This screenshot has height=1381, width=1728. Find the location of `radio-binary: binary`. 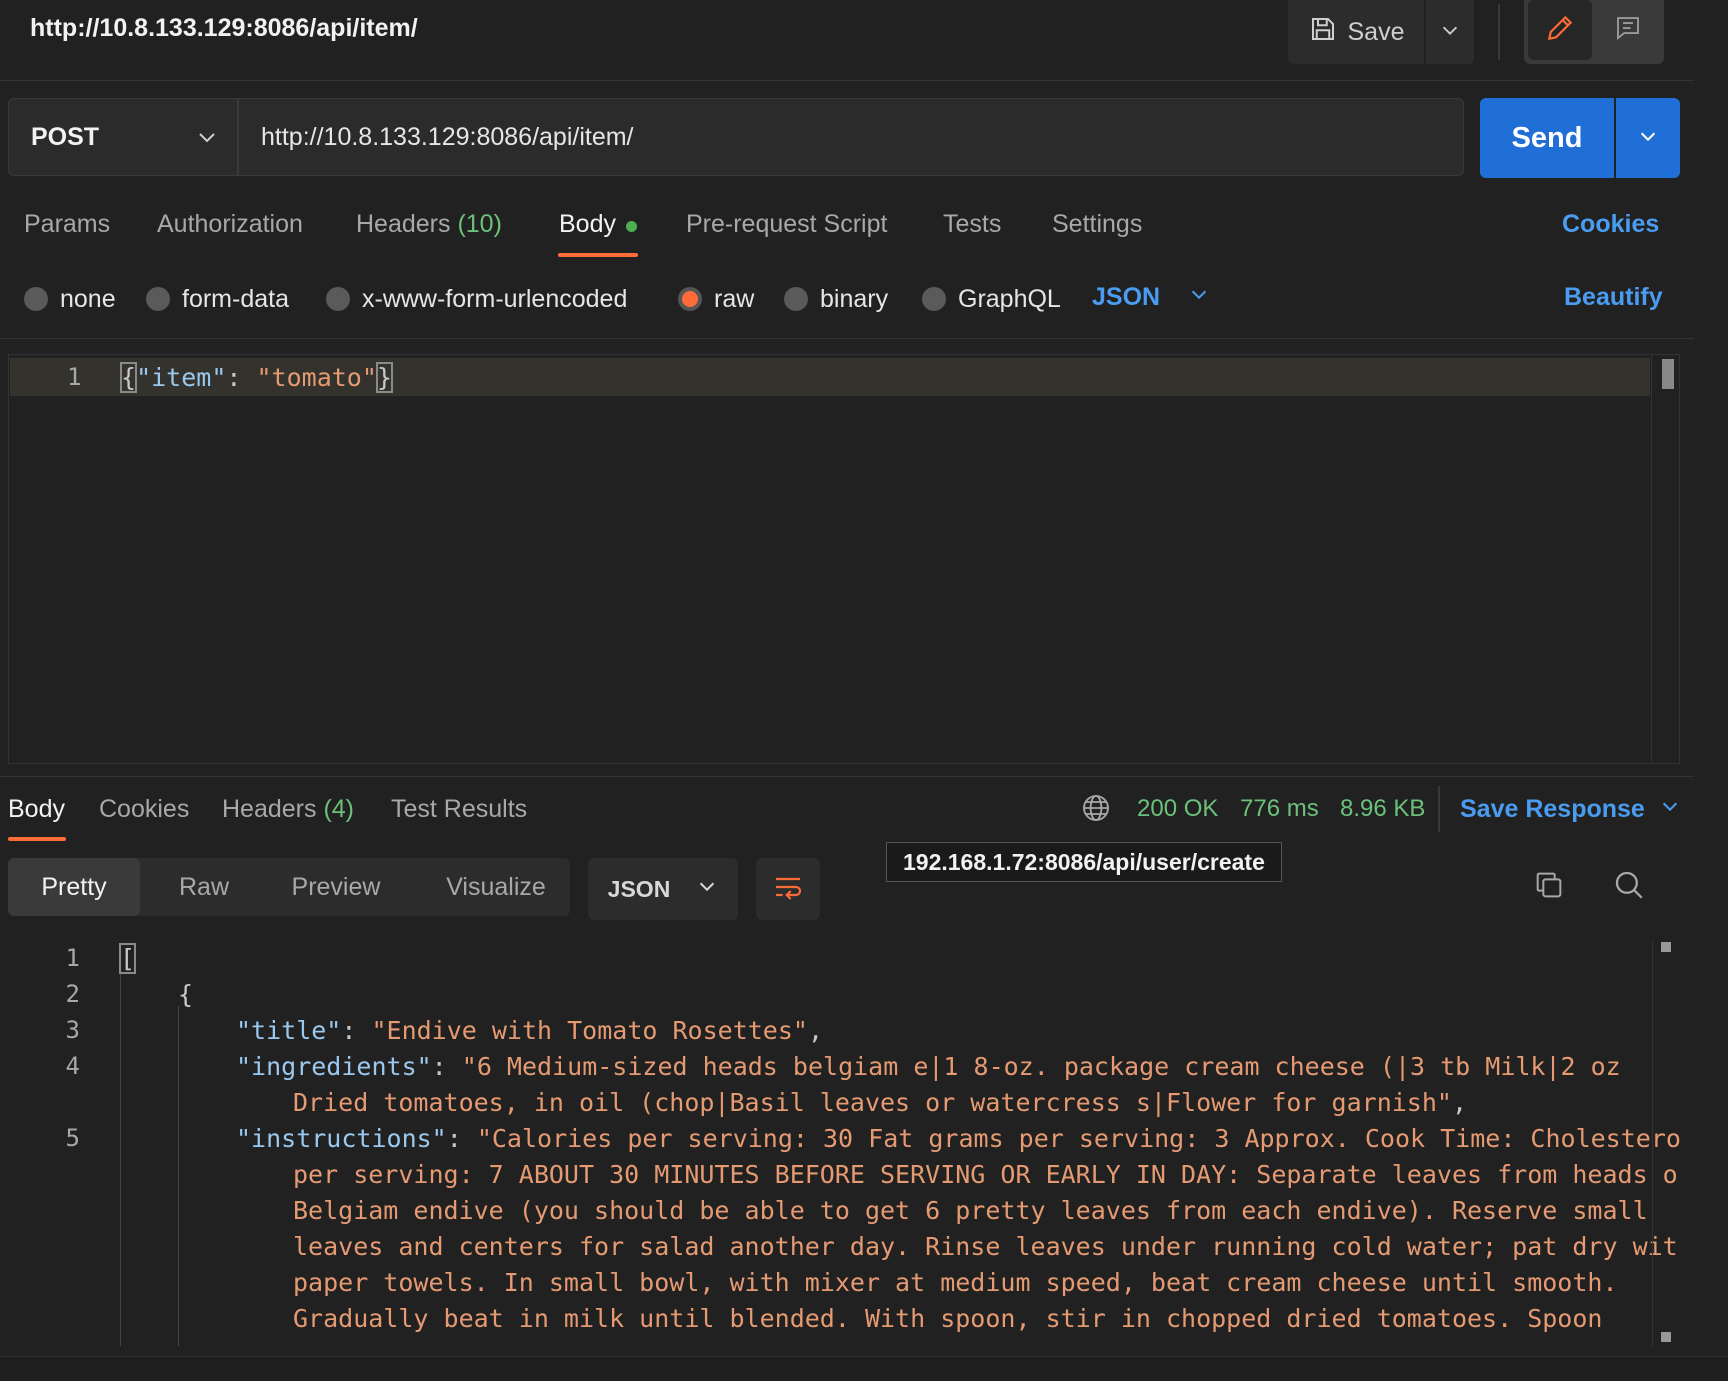

radio-binary: binary is located at coordinates (836, 299).